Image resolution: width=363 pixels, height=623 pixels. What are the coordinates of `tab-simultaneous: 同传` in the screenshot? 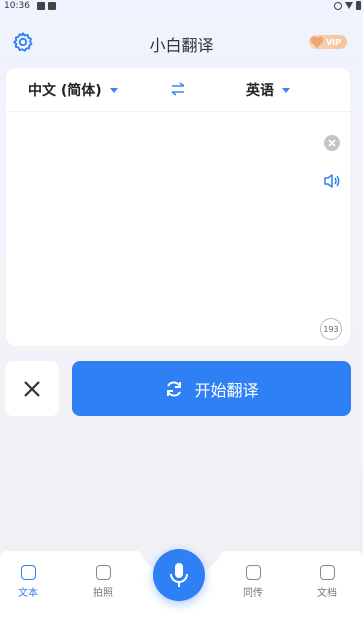 It's located at (253, 582).